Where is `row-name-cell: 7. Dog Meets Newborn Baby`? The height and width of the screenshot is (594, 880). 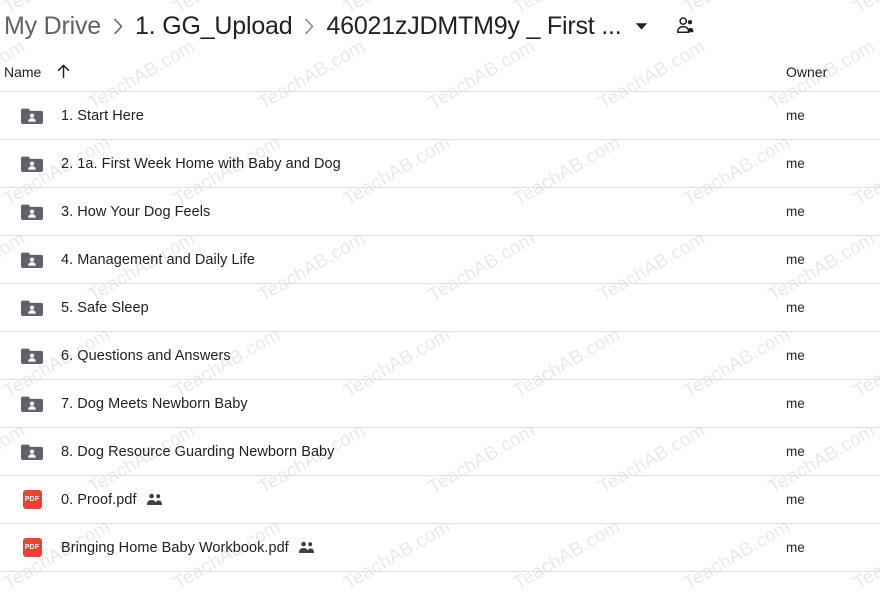
row-name-cell: 7. Dog Meets Newborn Baby is located at coordinates (380, 404).